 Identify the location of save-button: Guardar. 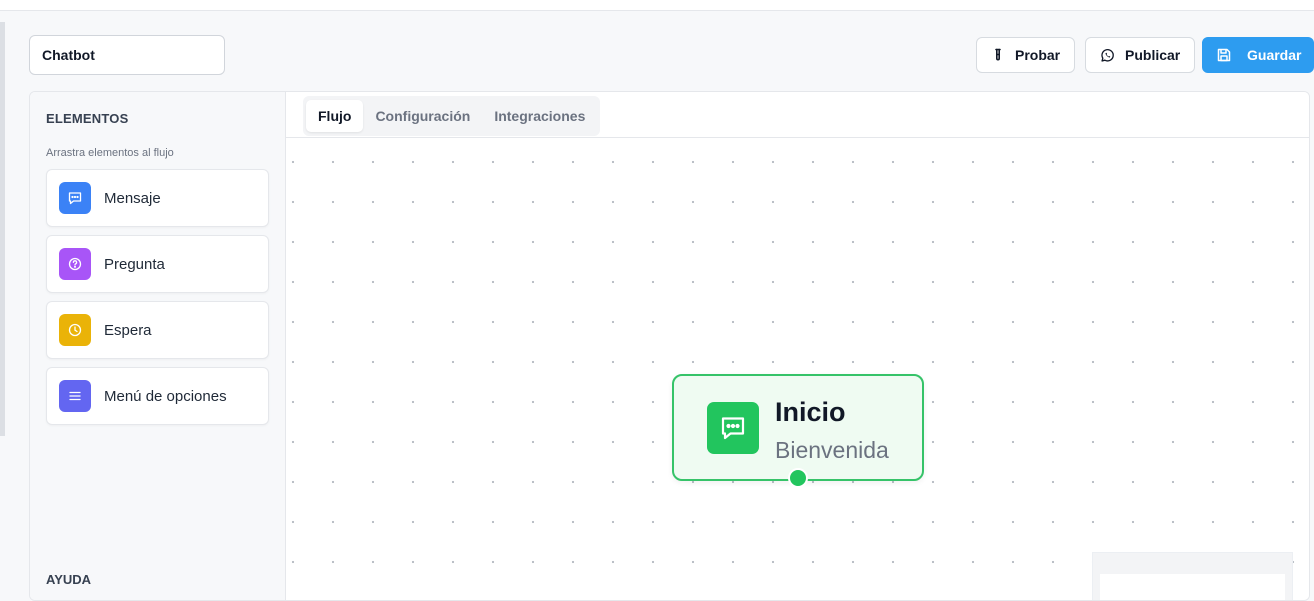
(1258, 55).